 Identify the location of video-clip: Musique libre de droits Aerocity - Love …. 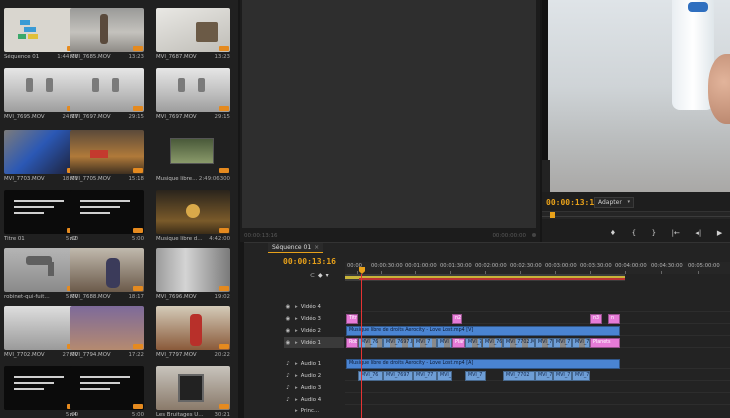
(483, 331).